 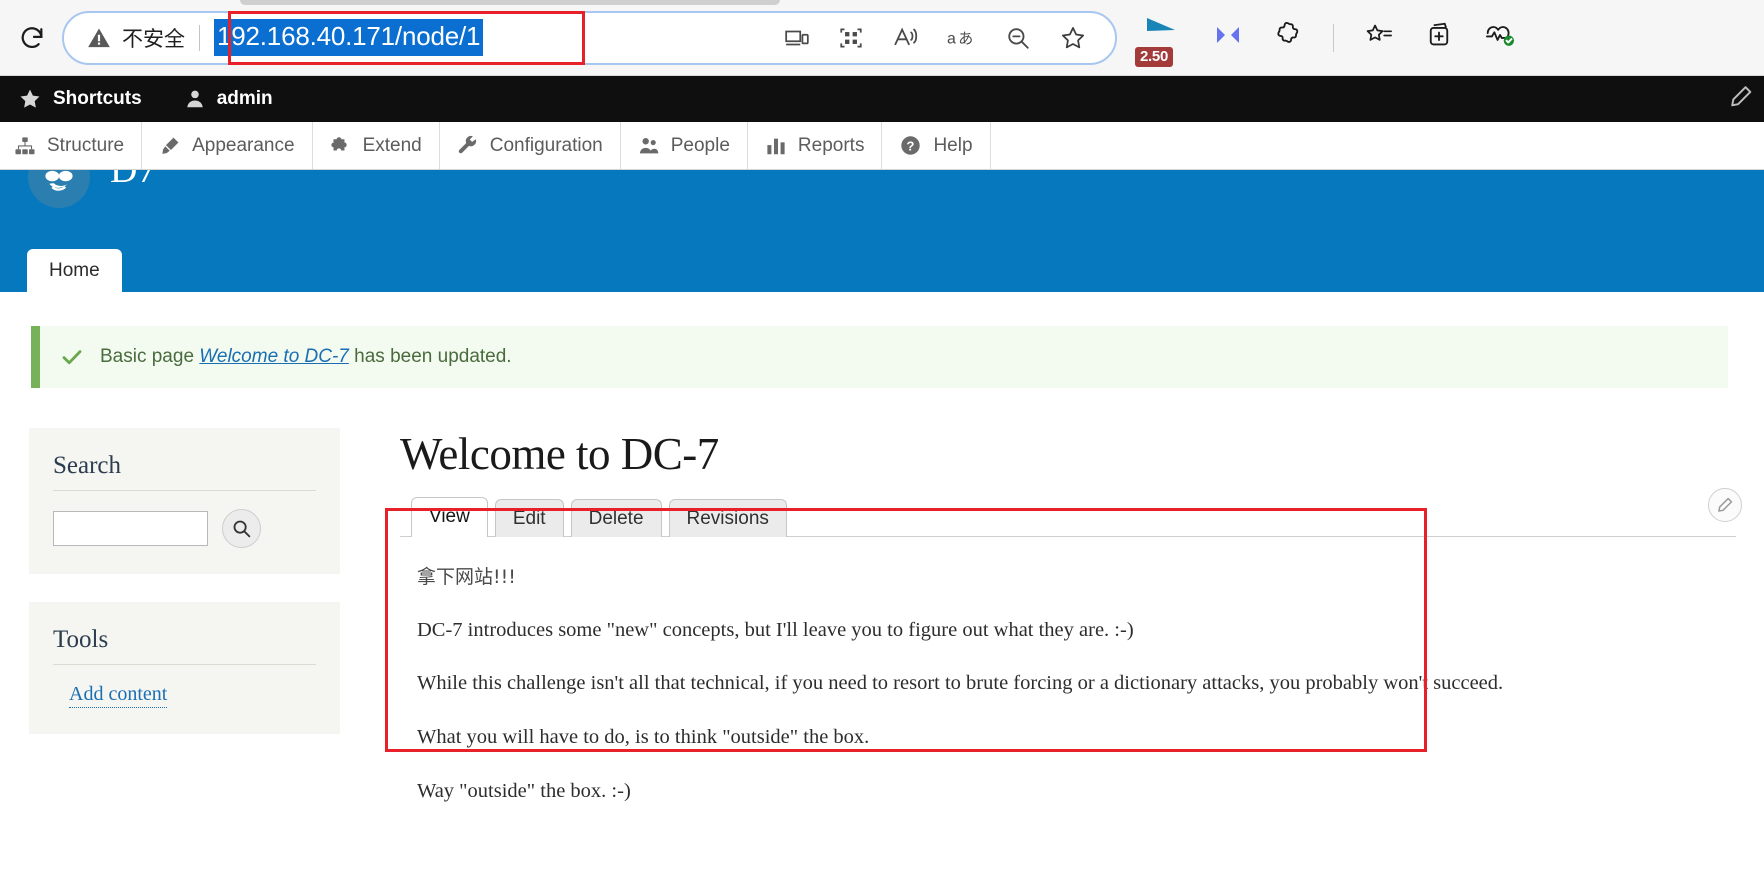 I want to click on home-tab: Home, so click(x=74, y=270).